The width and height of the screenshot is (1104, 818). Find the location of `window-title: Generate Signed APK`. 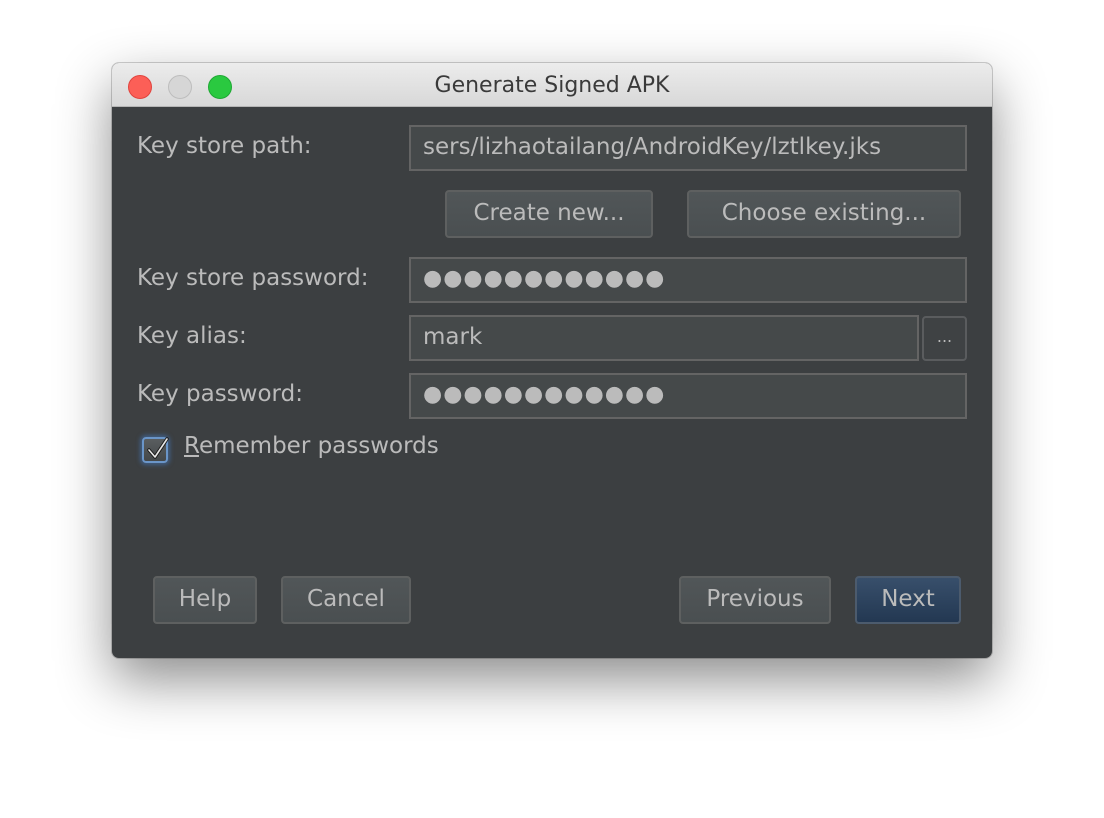

window-title: Generate Signed APK is located at coordinates (552, 85).